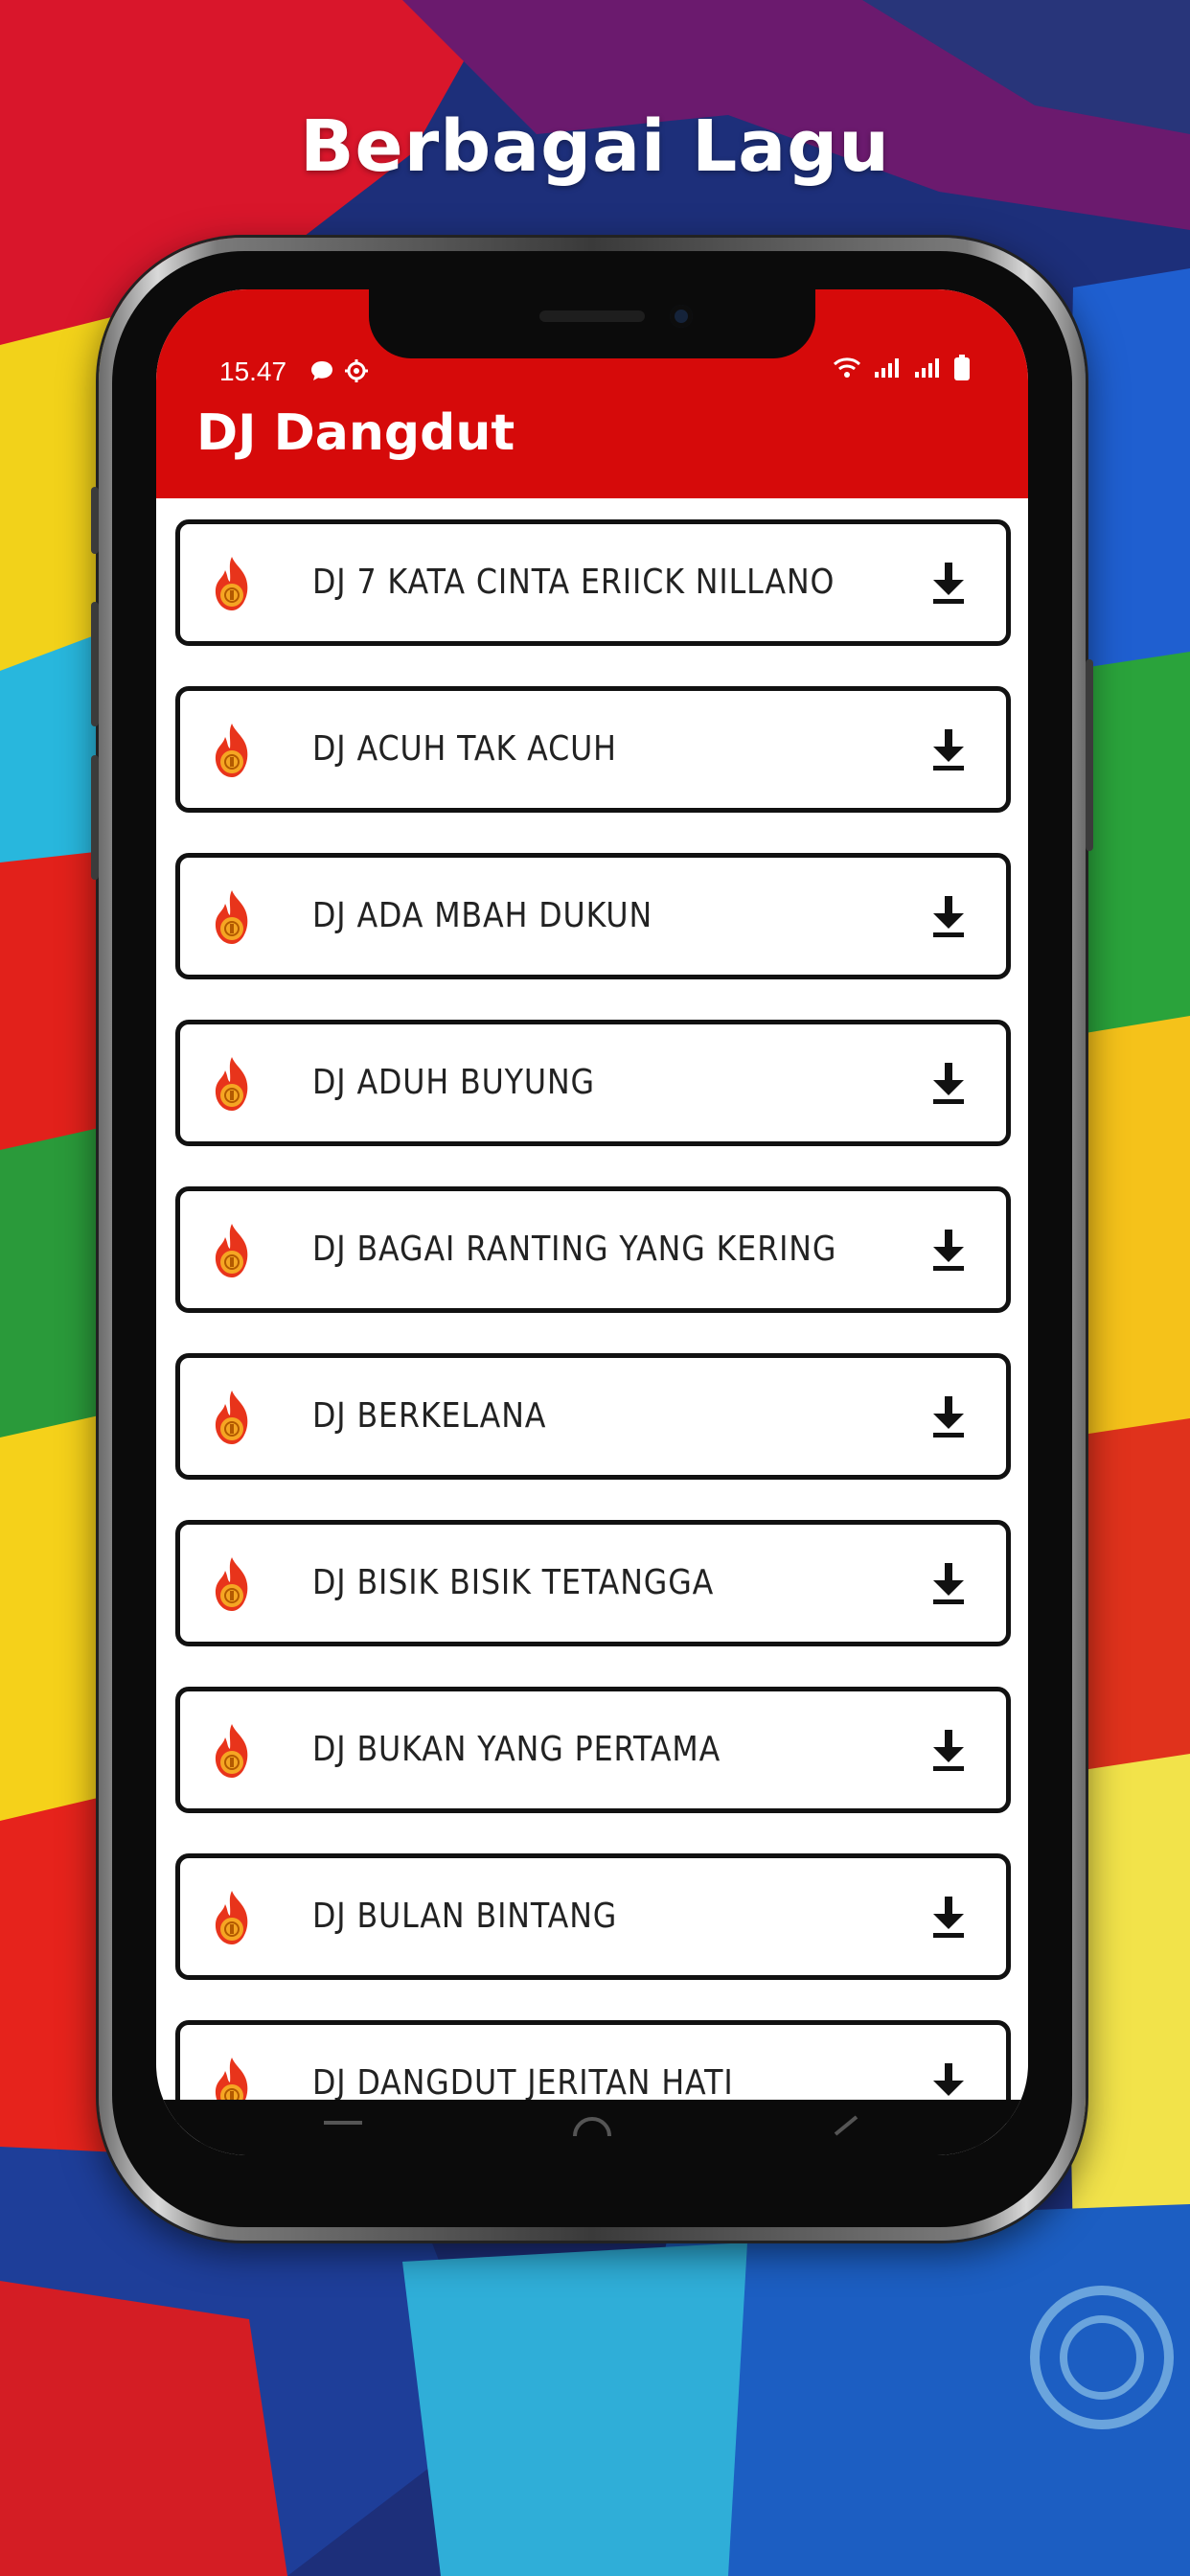  I want to click on power-button, so click(1090, 755).